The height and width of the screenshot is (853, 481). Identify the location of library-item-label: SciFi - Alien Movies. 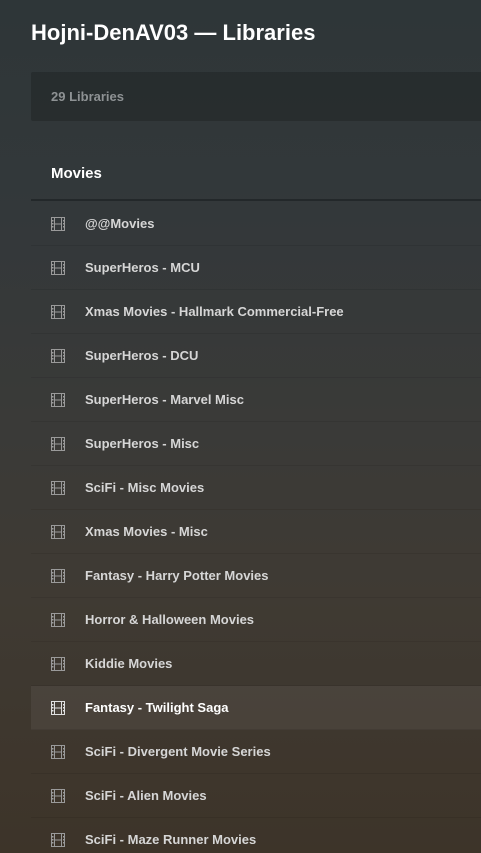
(146, 795).